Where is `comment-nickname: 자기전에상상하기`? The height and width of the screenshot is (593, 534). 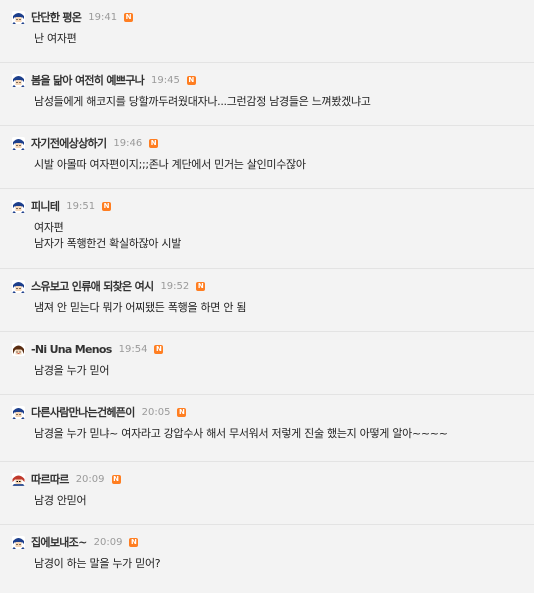
comment-nickname: 자기전에상상하기 is located at coordinates (69, 143).